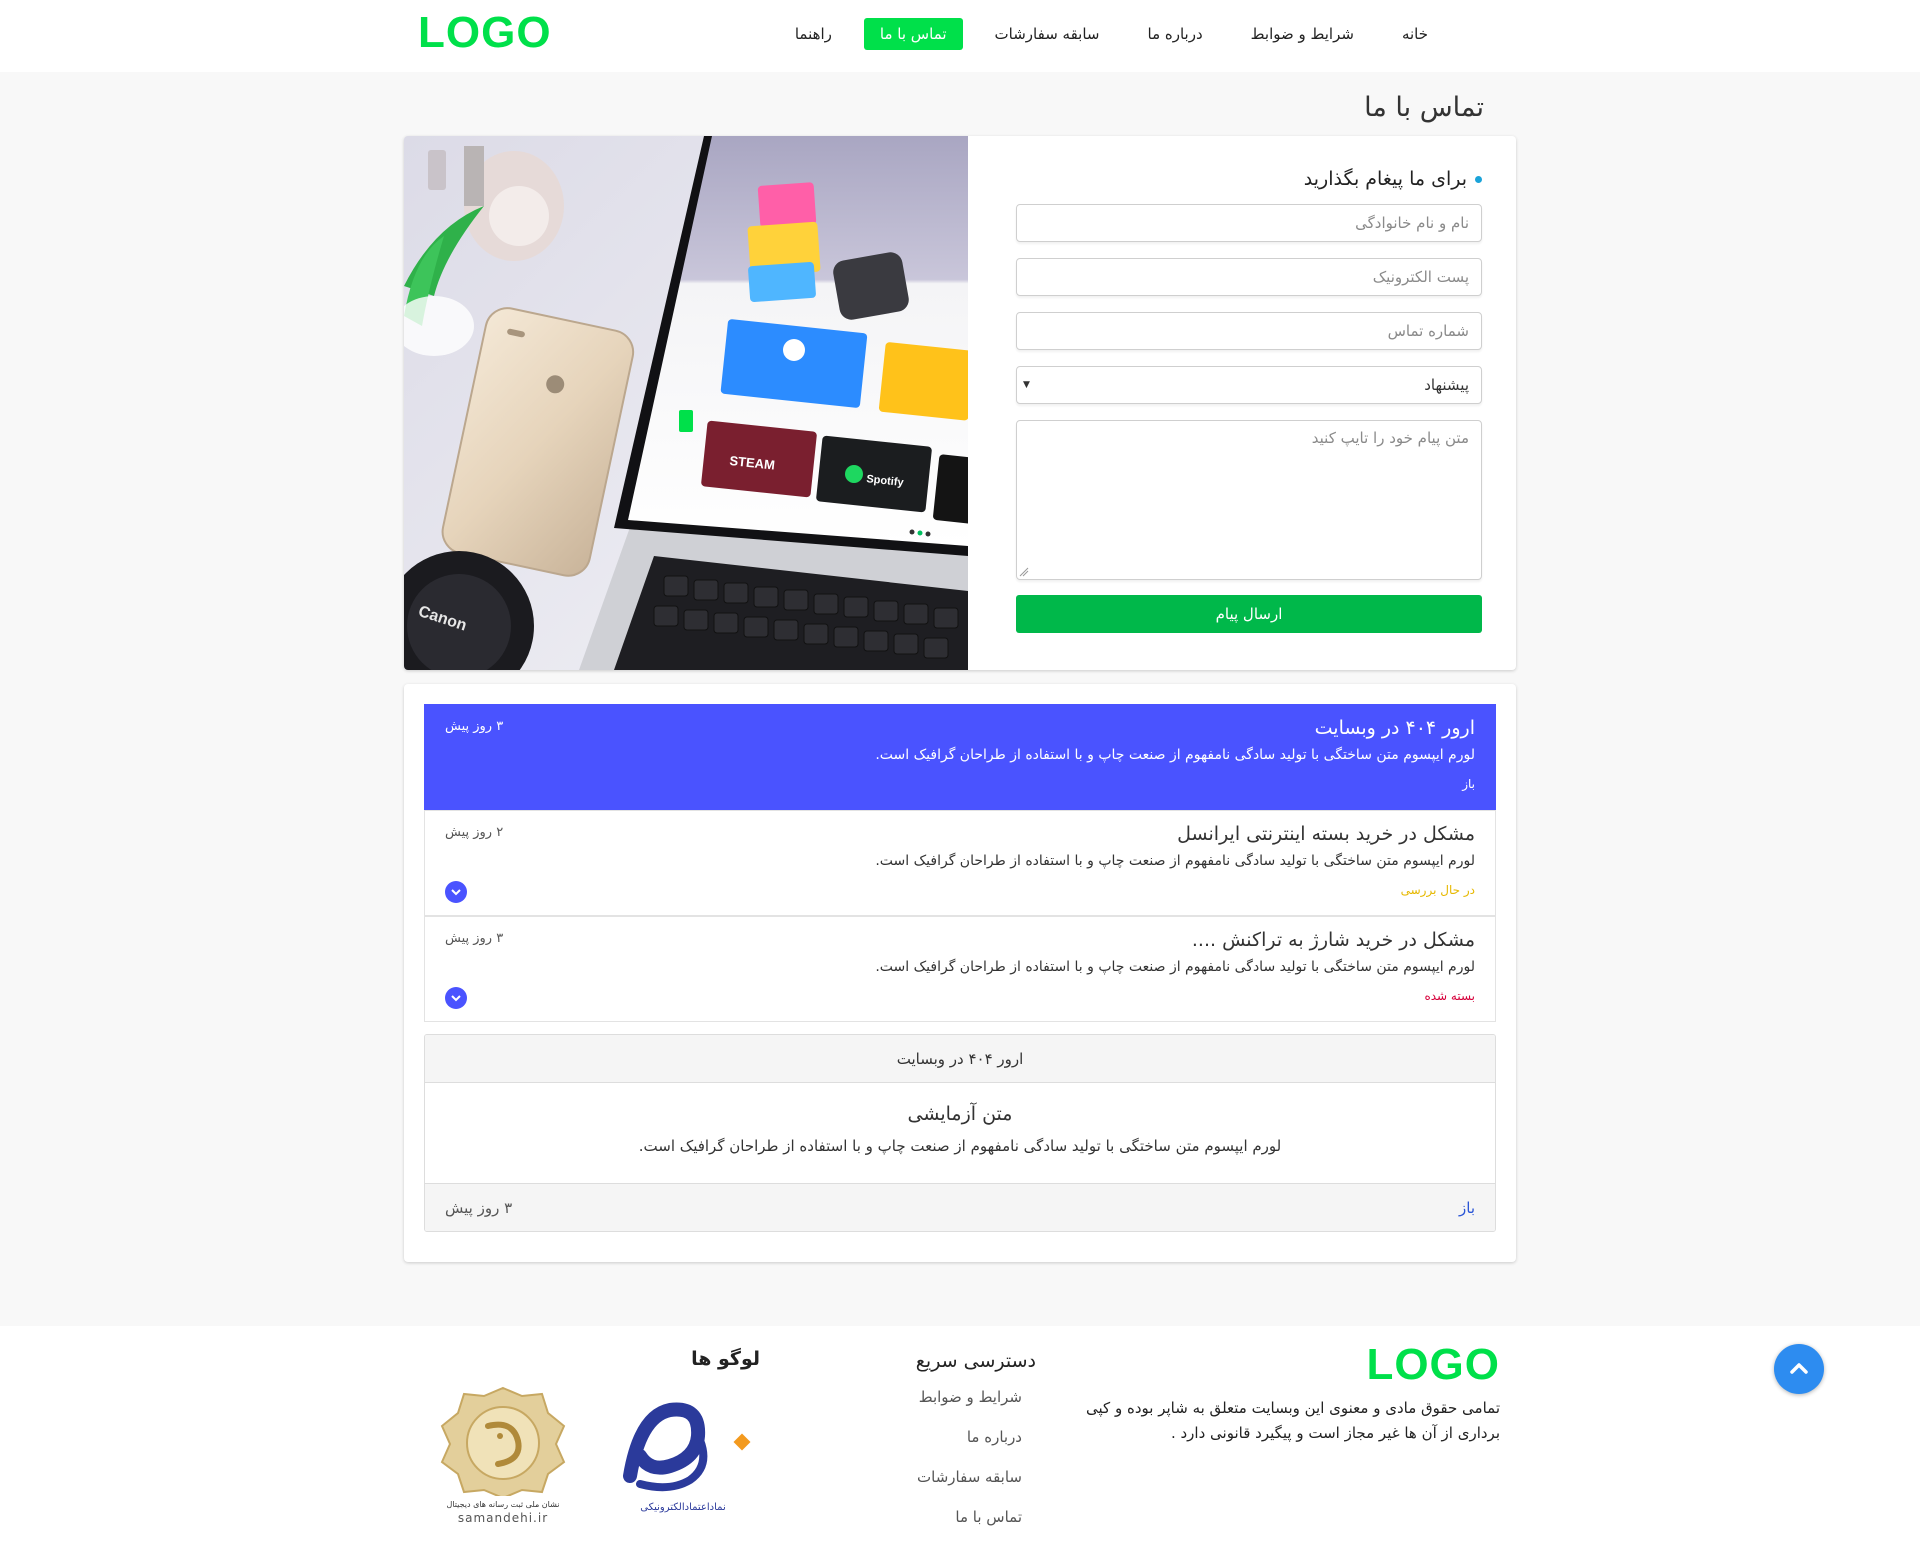 The height and width of the screenshot is (1558, 1920). I want to click on select-caret-icon: ▼, so click(1026, 385).